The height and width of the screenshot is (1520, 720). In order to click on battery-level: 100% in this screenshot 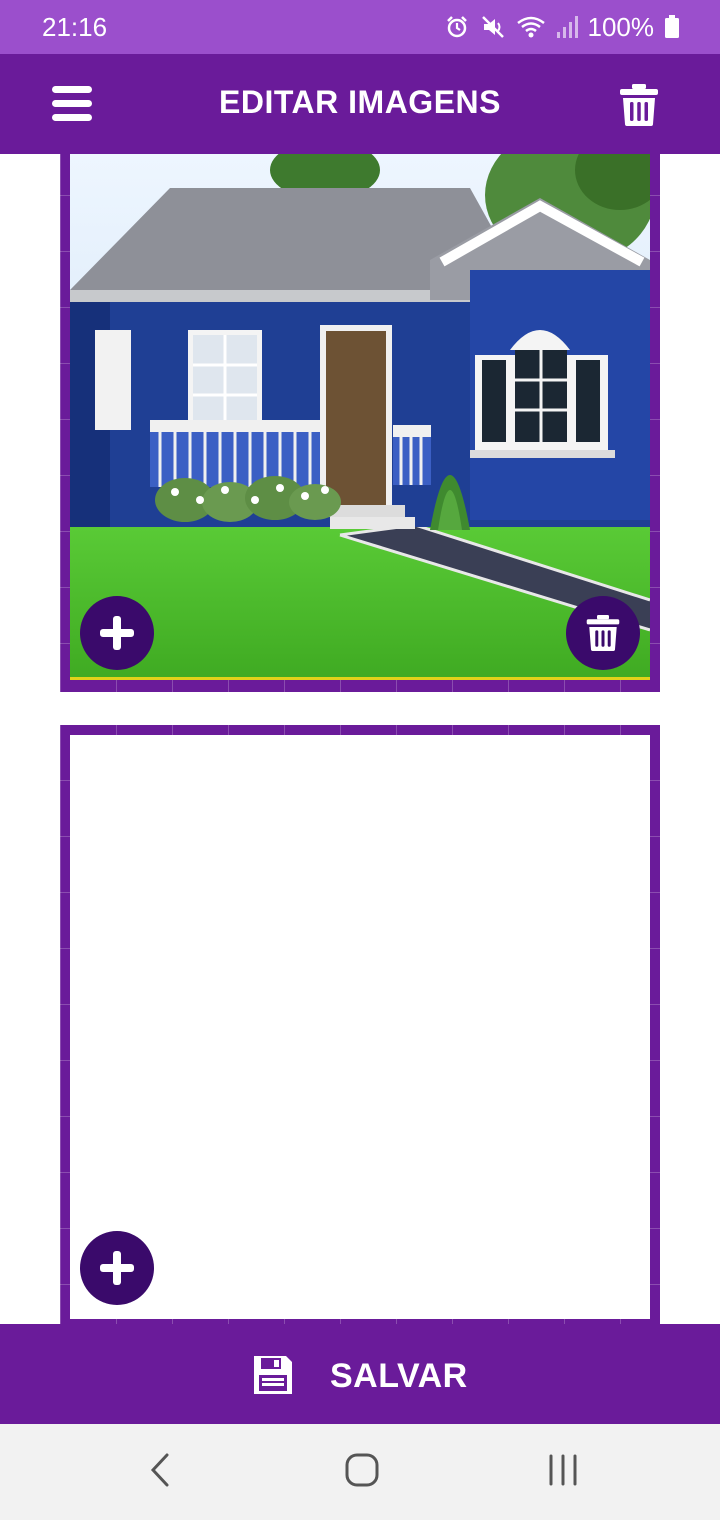, I will do `click(621, 26)`.